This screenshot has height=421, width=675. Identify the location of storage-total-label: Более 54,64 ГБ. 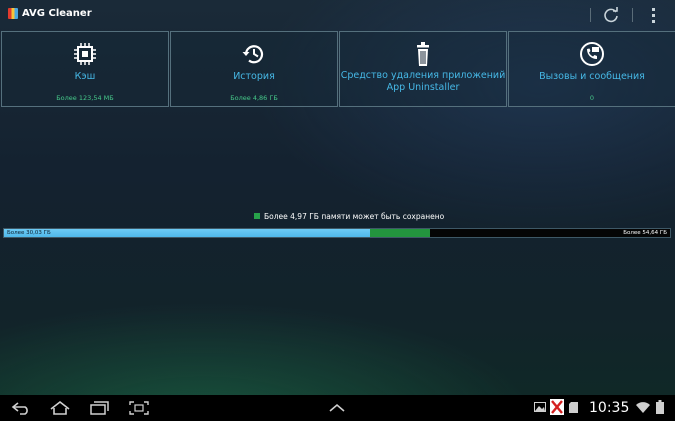
(645, 233).